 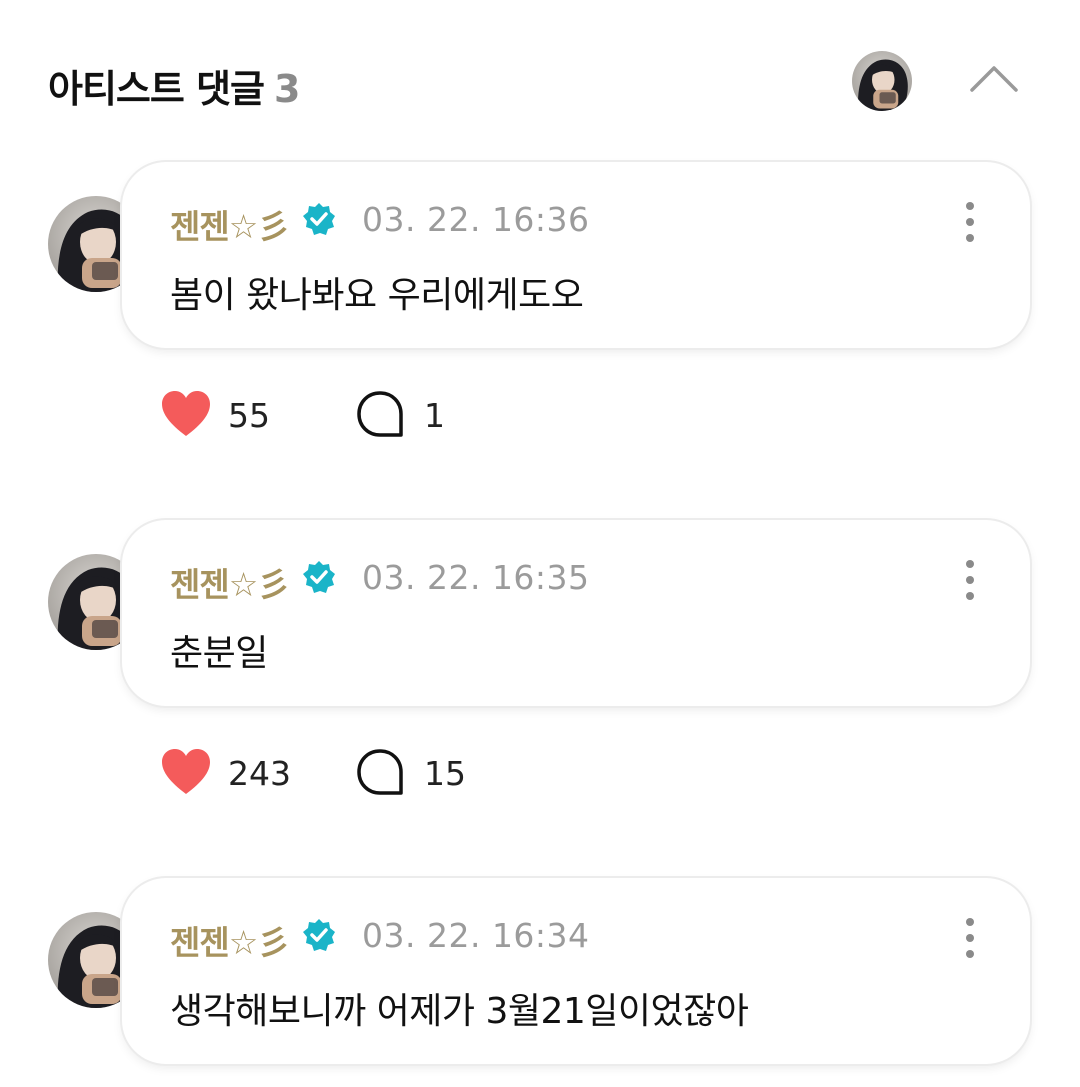 What do you see at coordinates (576, 613) in the screenshot?
I see `comment-bubble: 젠젠☆彡 03. 22. 16:35 춘분일` at bounding box center [576, 613].